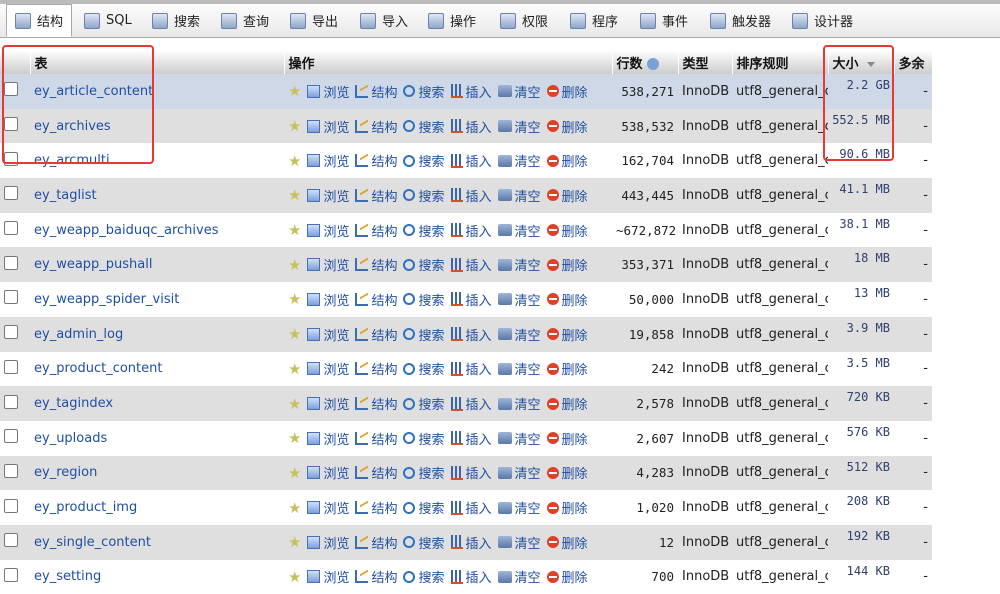 This screenshot has height=594, width=1000. What do you see at coordinates (157, 62) in the screenshot?
I see `header-table: 表` at bounding box center [157, 62].